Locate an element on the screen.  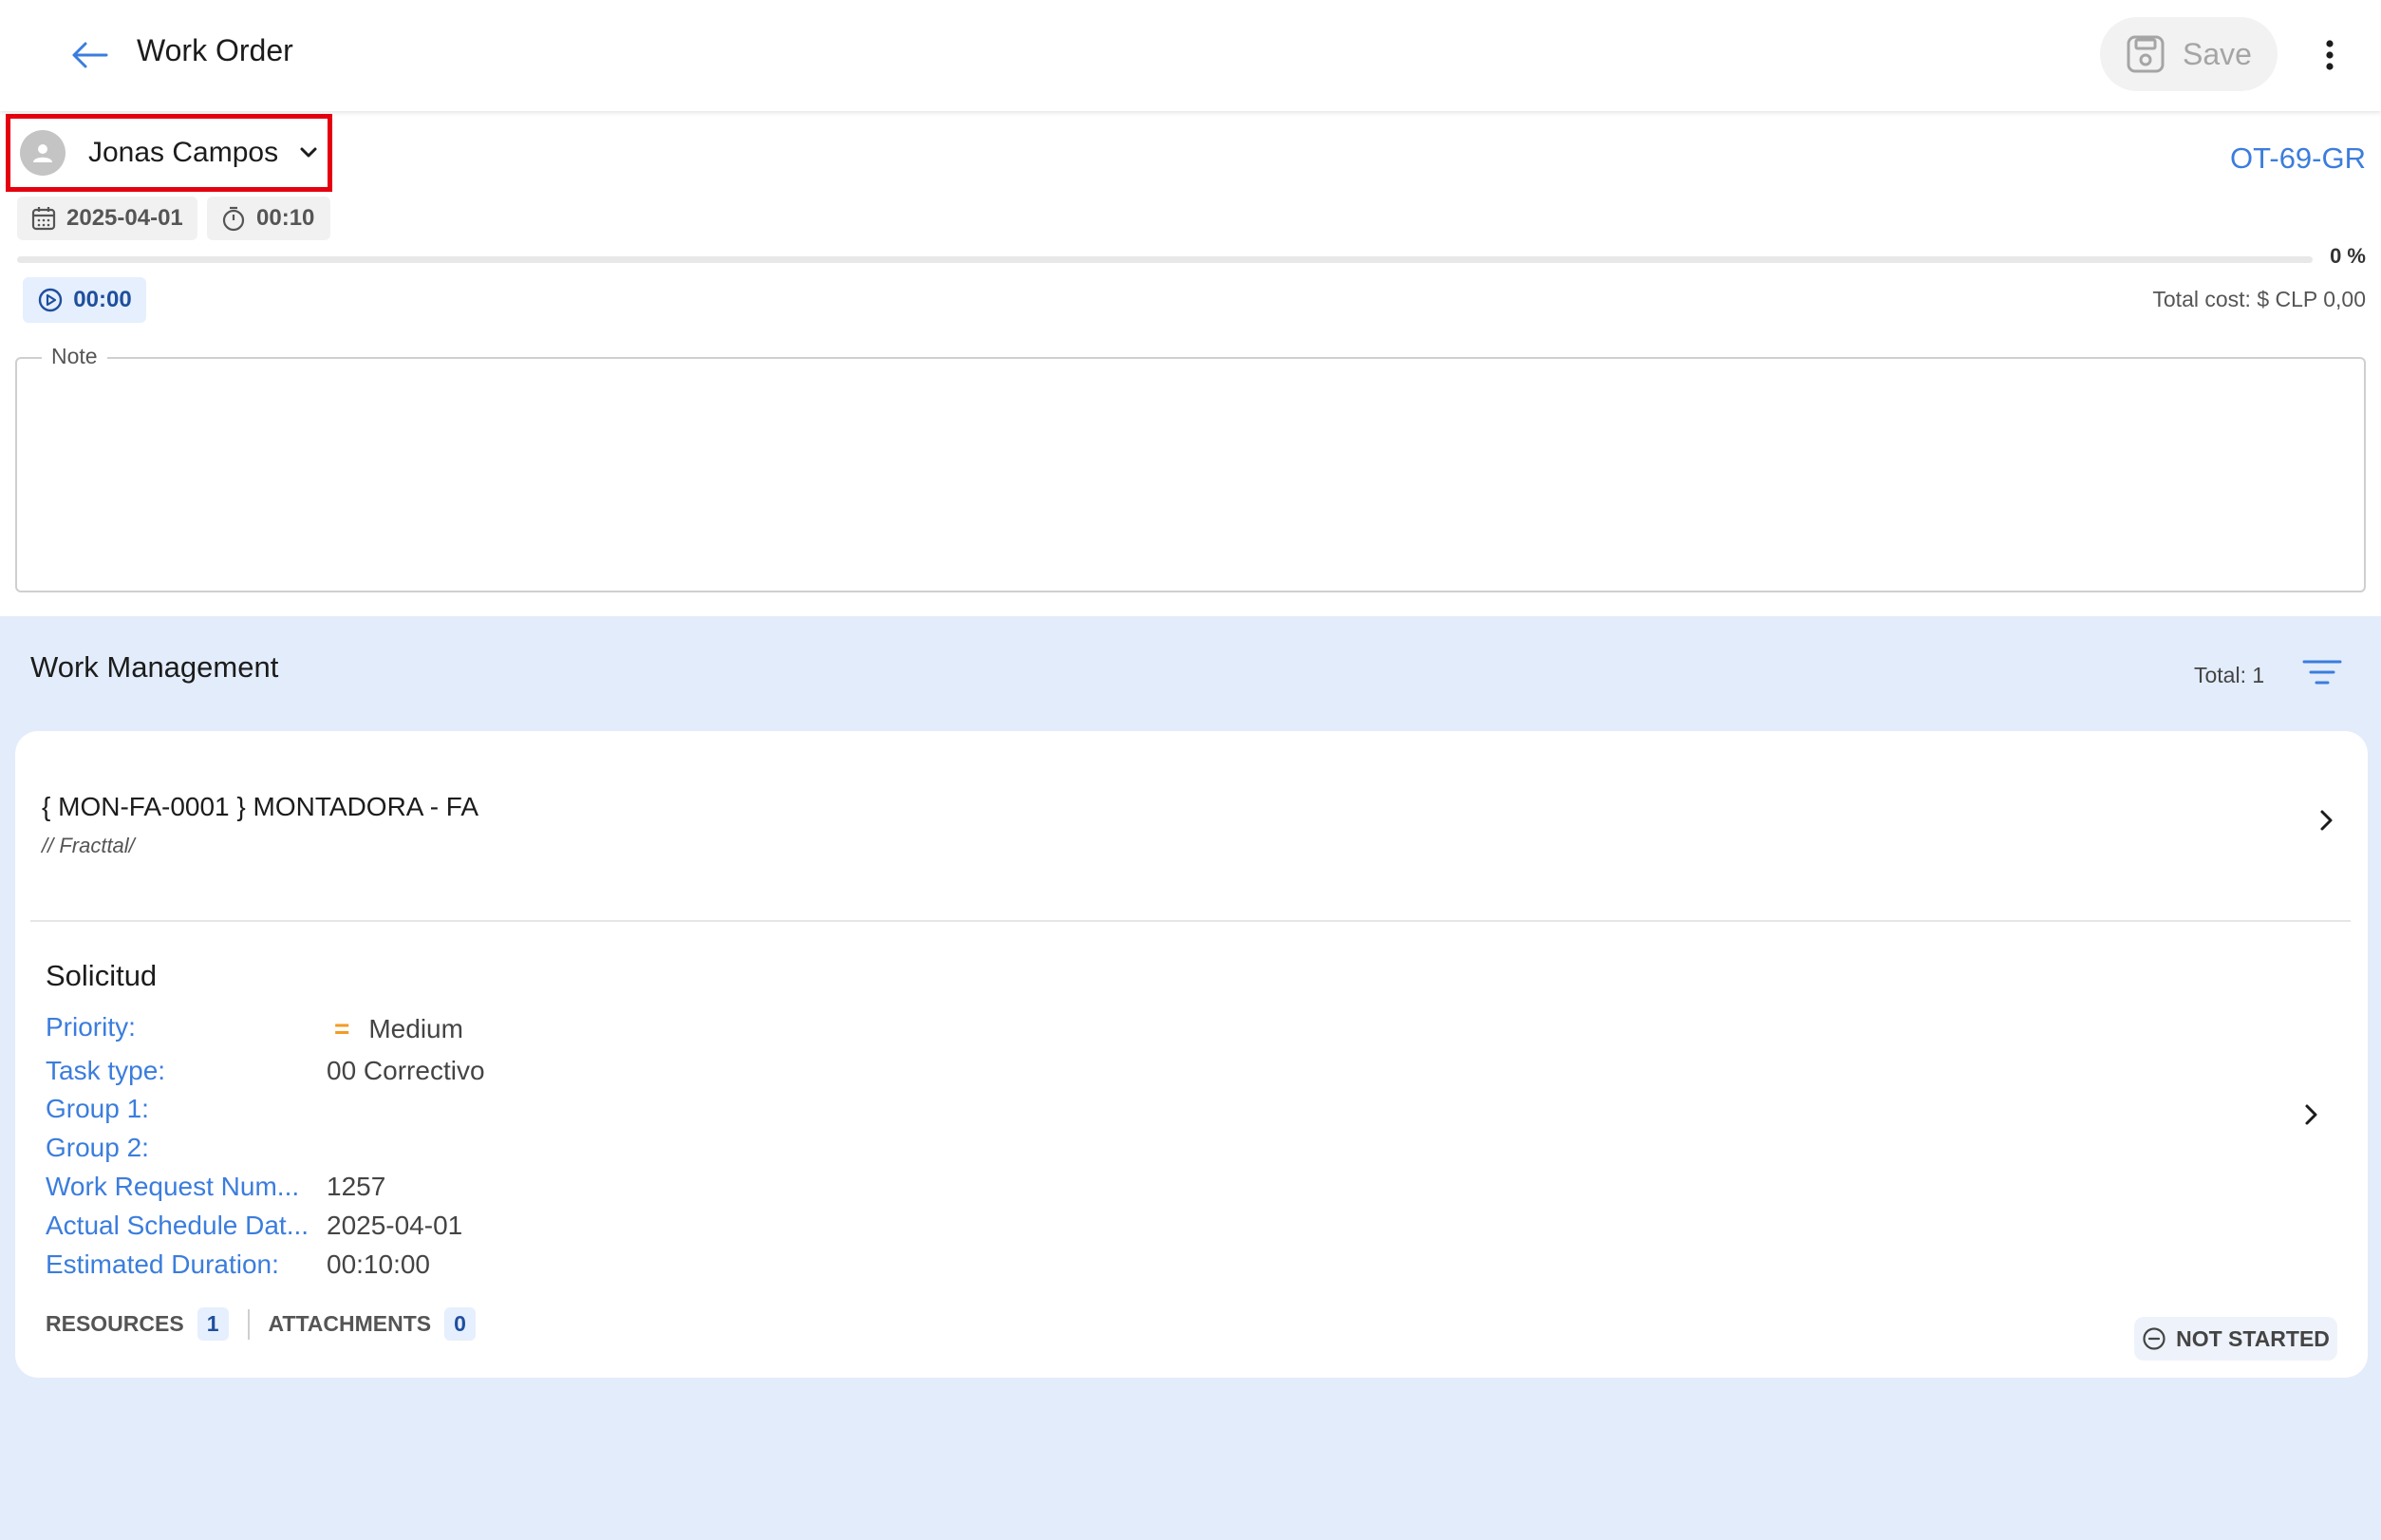
filter-list-icon is located at coordinates (2322, 673).